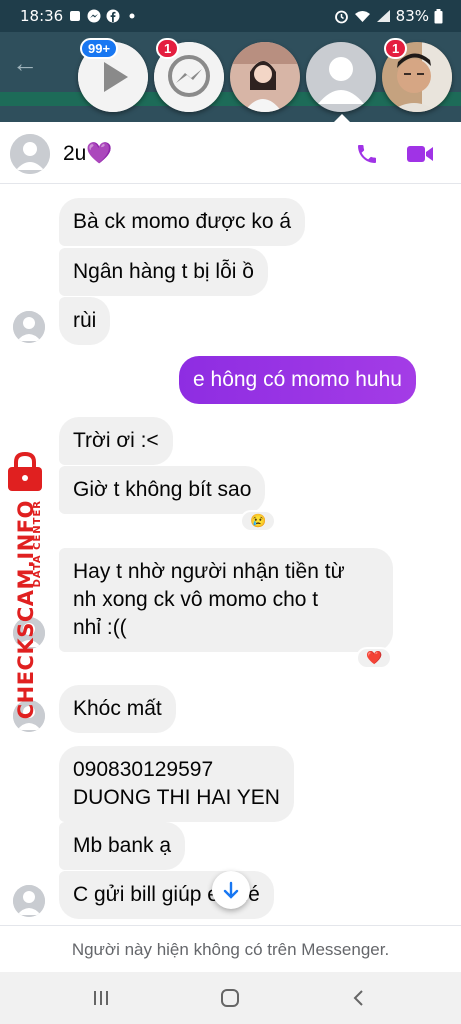  I want to click on status-bar: 18:36 83%, so click(230, 16).